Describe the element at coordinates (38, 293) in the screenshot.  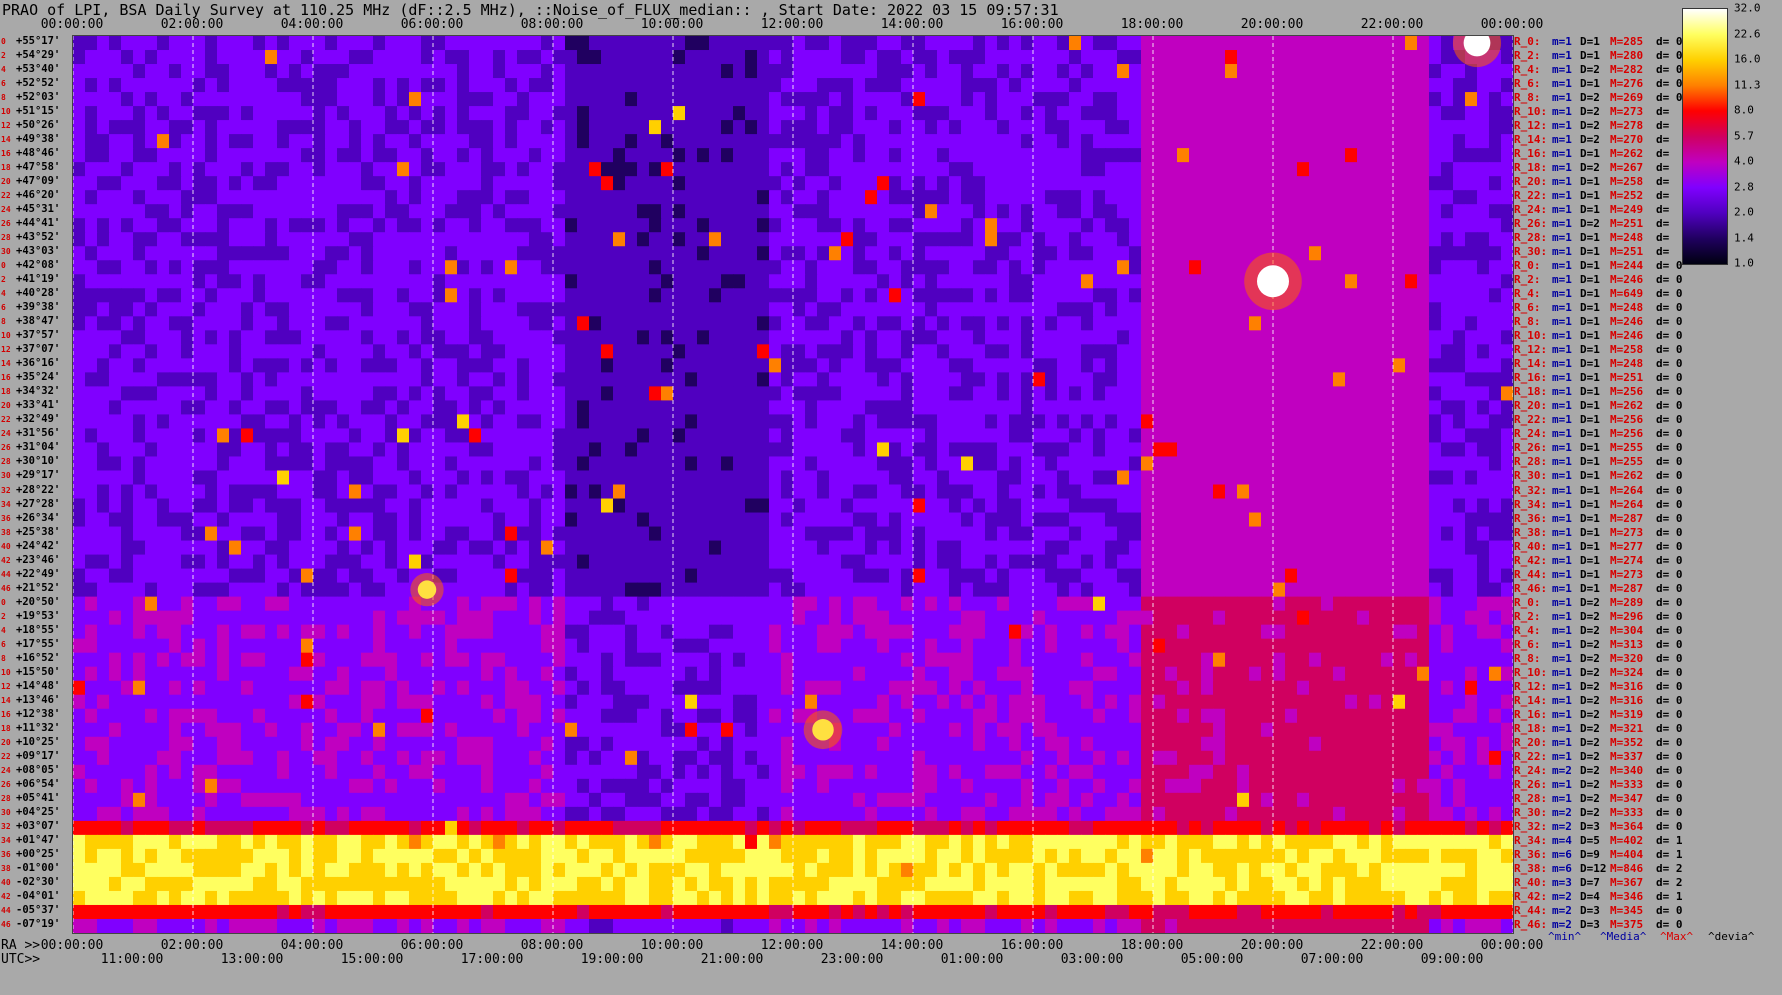
I see `declination-label: +40°28'` at that location.